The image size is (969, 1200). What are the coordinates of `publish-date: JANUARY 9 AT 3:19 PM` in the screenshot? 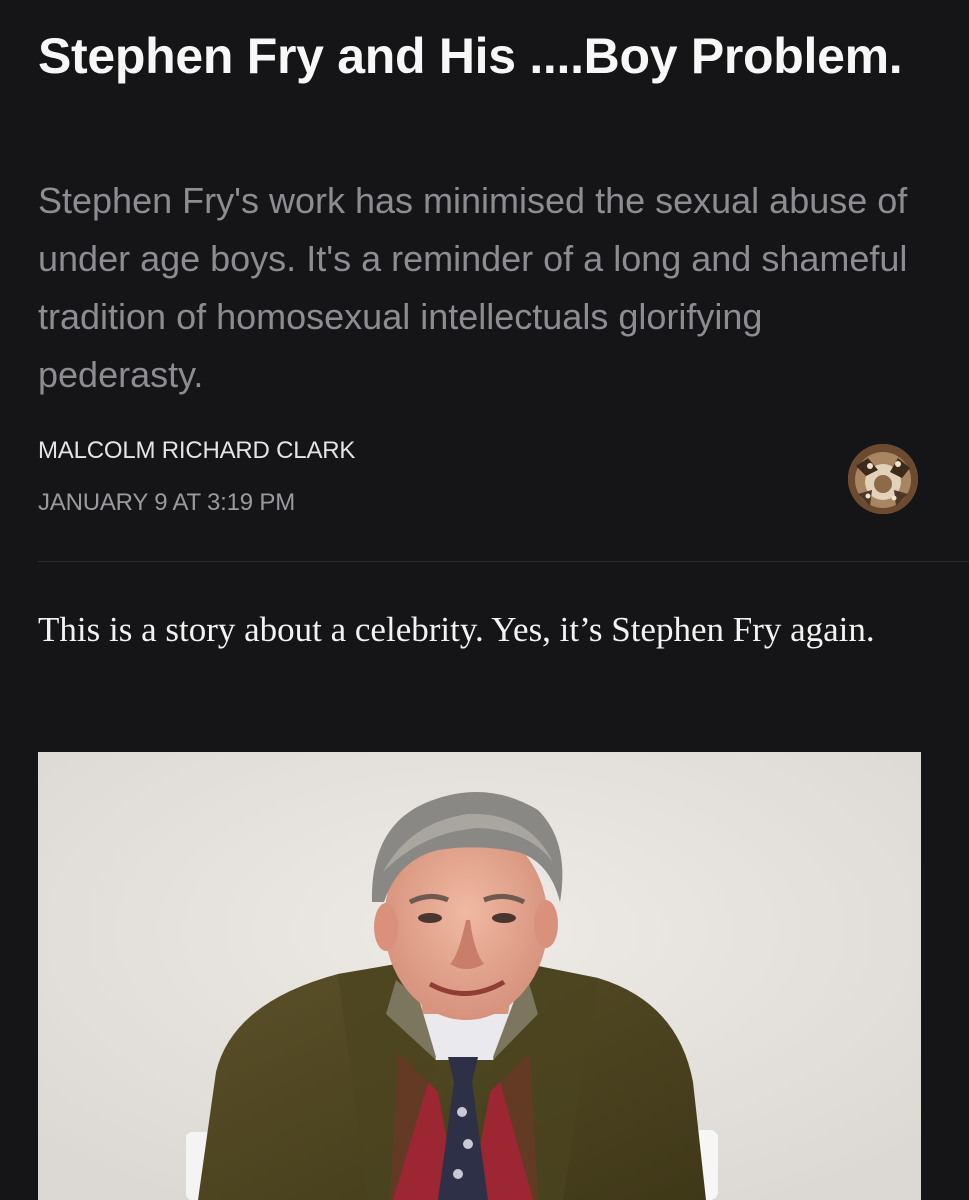 It's located at (167, 502).